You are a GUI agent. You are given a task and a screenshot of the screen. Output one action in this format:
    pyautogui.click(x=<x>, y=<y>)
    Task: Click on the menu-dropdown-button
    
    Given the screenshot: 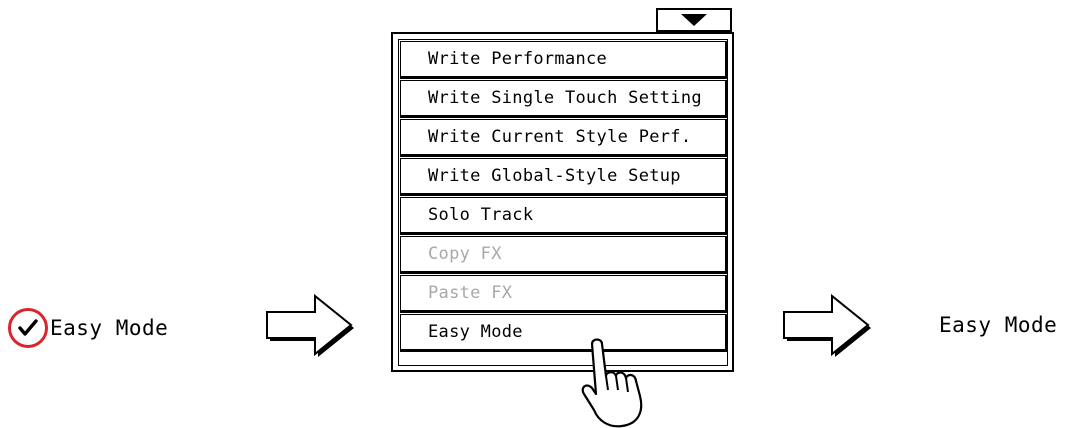 What is the action you would take?
    pyautogui.click(x=694, y=20)
    